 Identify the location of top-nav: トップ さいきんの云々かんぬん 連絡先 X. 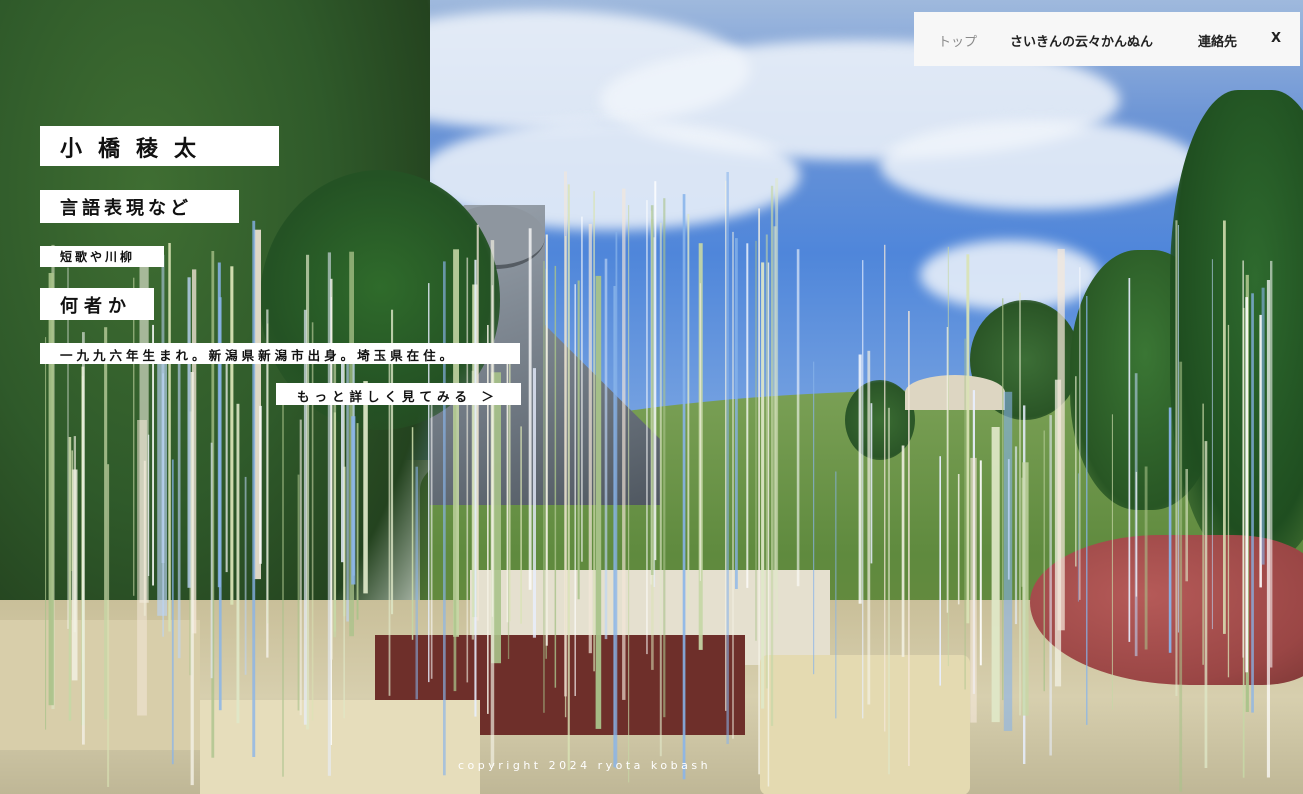
(1107, 39).